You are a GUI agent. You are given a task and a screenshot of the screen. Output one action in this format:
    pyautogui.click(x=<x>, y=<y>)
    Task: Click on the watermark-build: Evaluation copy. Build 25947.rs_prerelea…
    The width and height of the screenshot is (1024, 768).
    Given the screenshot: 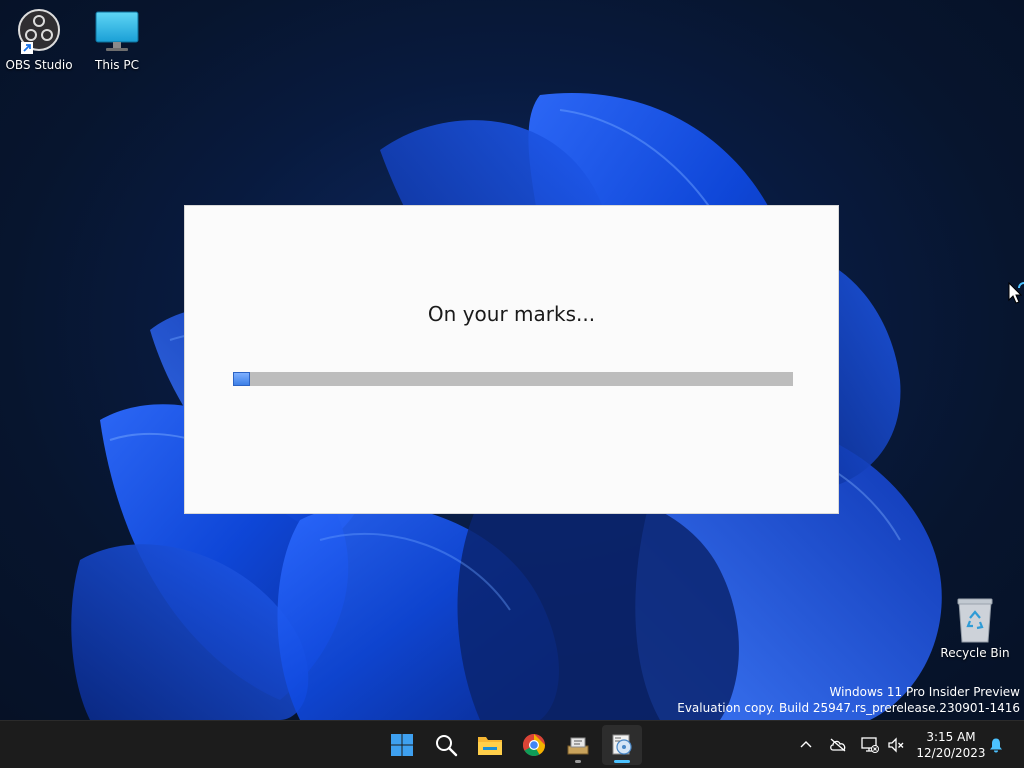 What is the action you would take?
    pyautogui.click(x=848, y=708)
    